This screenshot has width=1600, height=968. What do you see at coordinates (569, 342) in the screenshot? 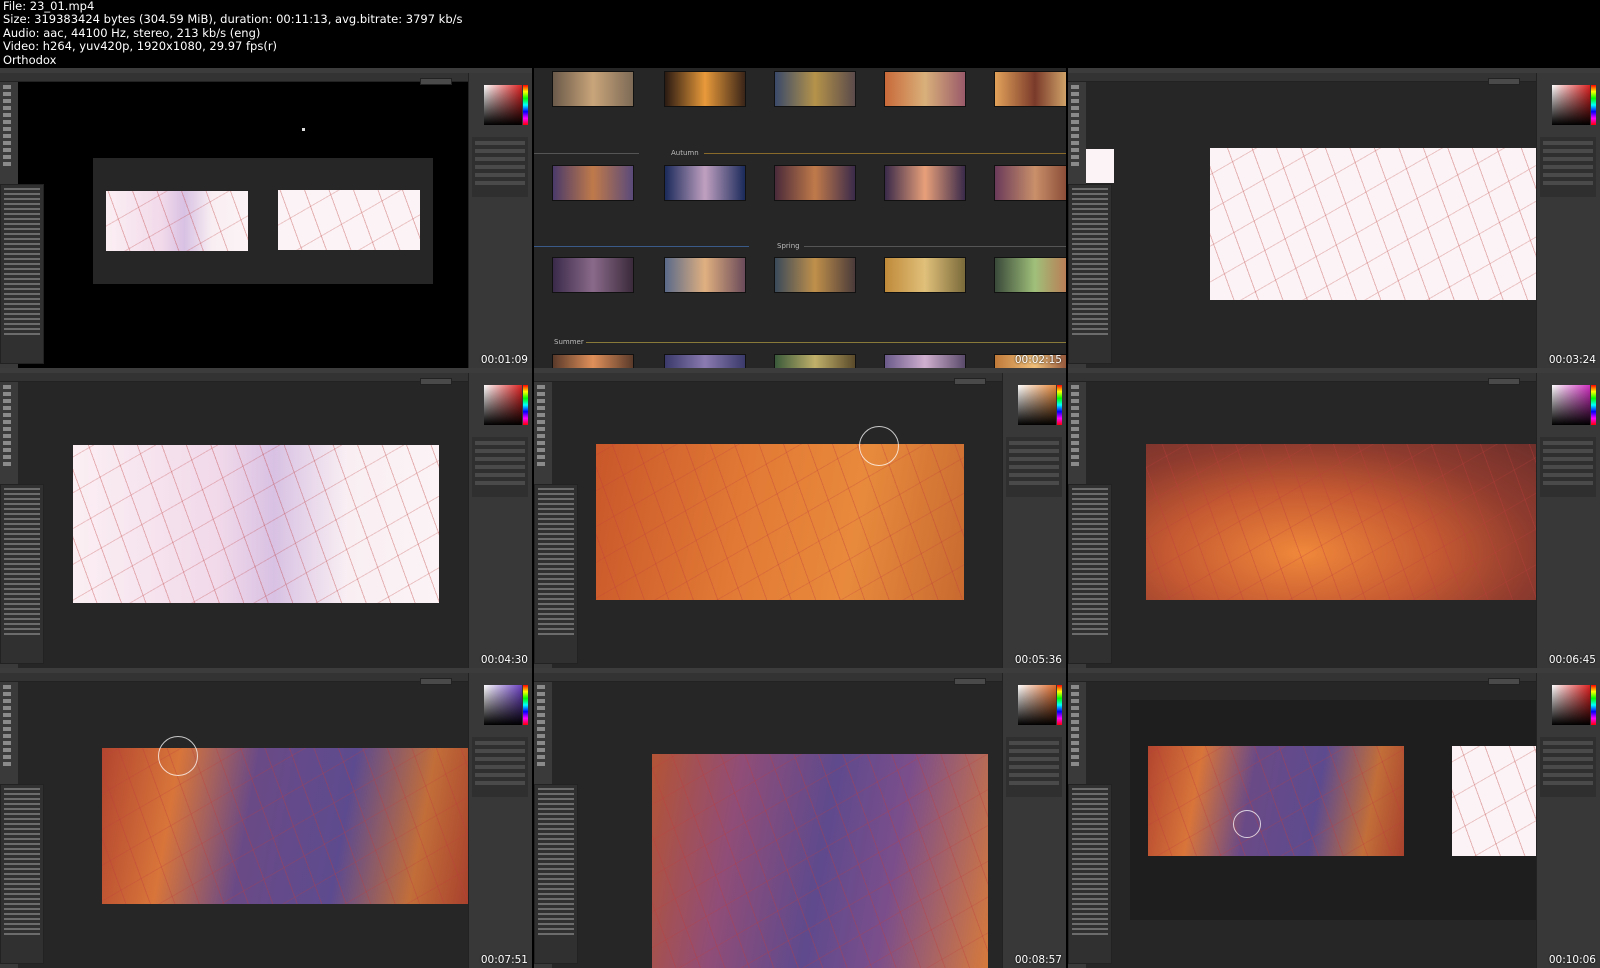
I see `season-label-summer: Summer` at bounding box center [569, 342].